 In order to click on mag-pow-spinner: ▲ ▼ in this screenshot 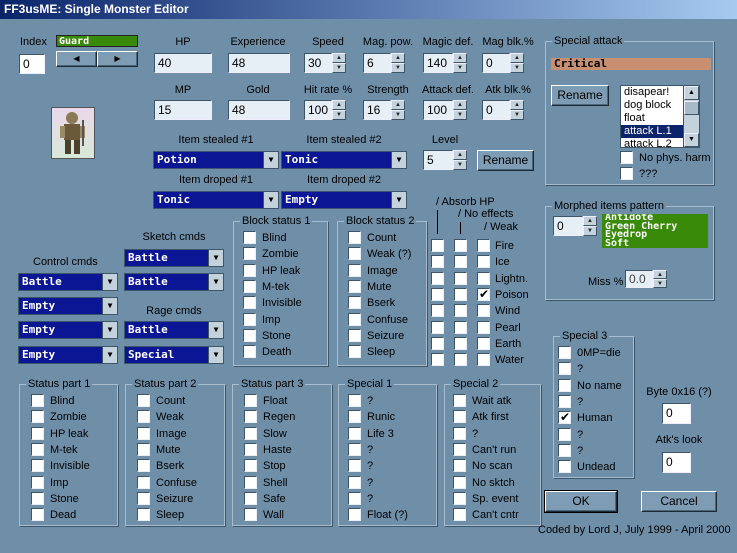, I will do `click(398, 63)`.